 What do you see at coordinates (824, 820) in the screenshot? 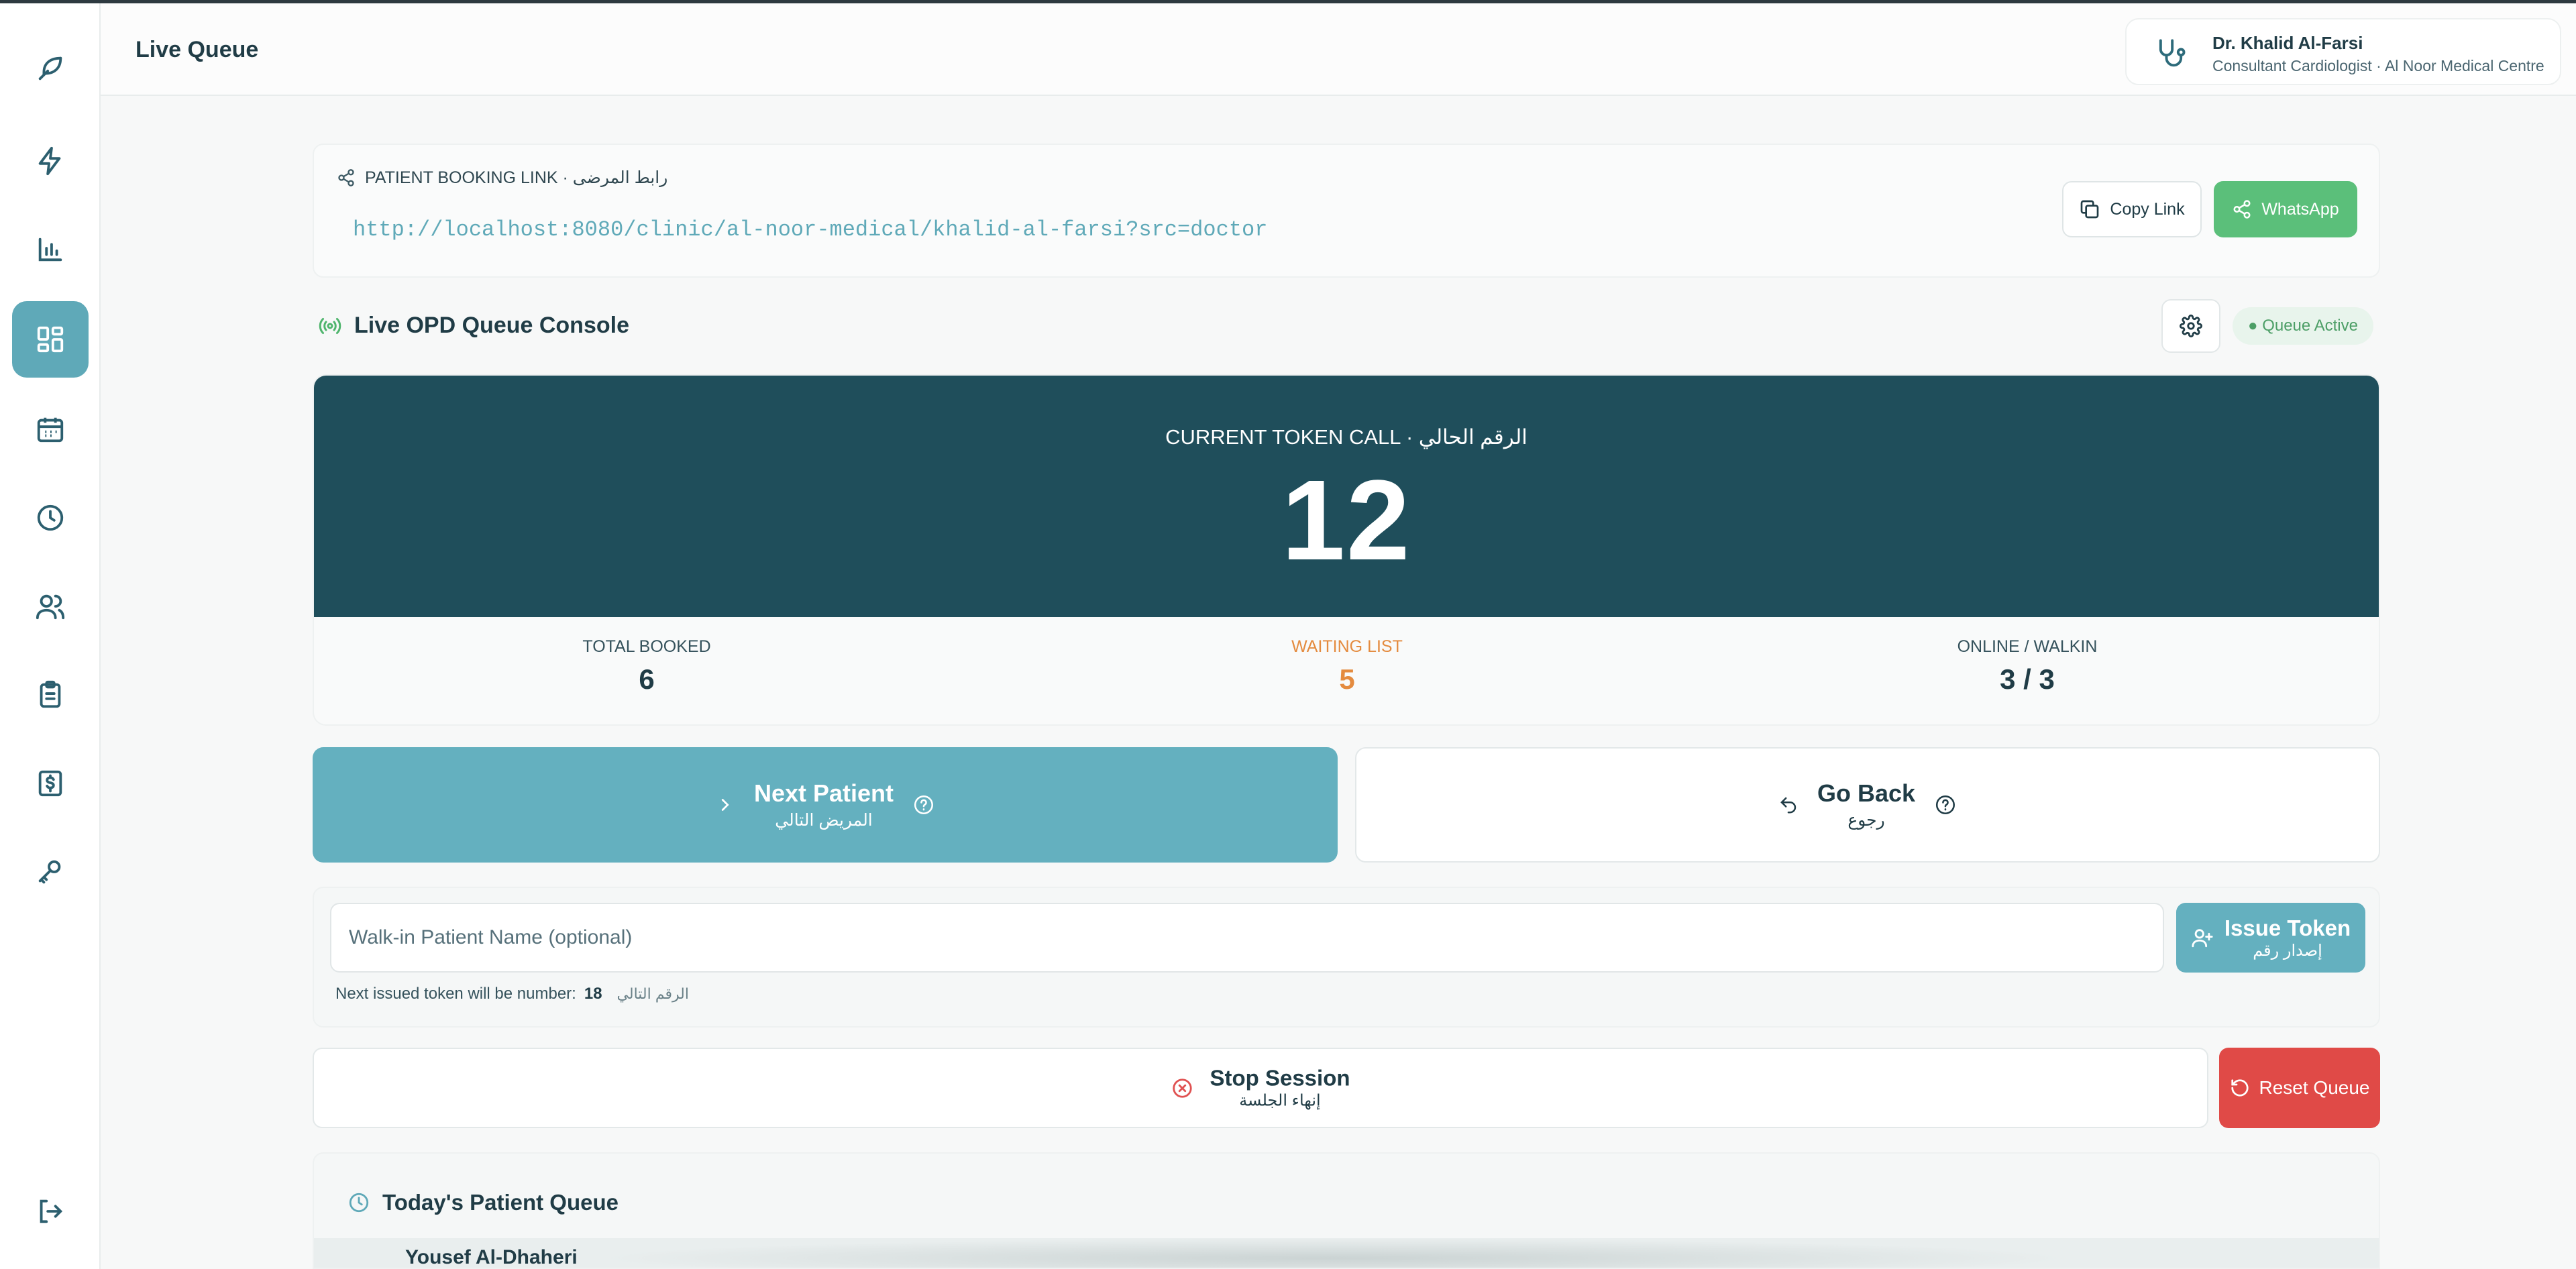
I see `next-patient-sub: المريض التالي` at bounding box center [824, 820].